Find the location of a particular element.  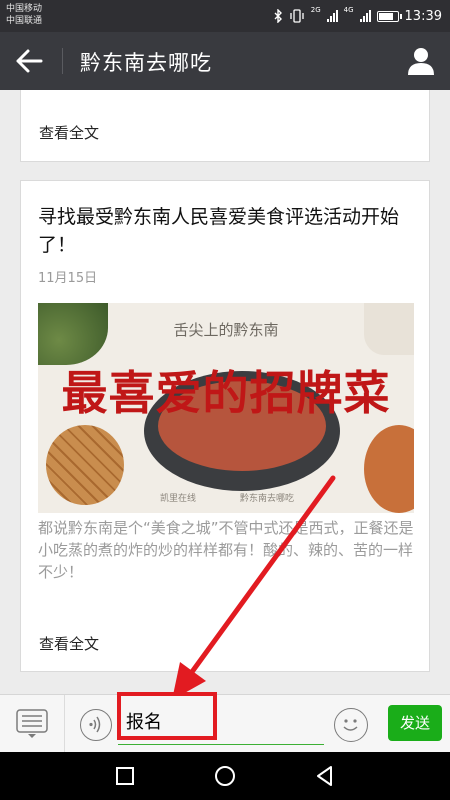

home-icon is located at coordinates (225, 776).